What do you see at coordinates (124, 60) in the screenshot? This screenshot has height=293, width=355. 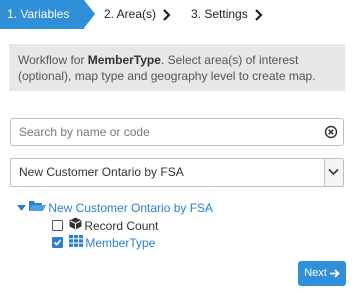 I see `info-workflow-name: MemberType` at bounding box center [124, 60].